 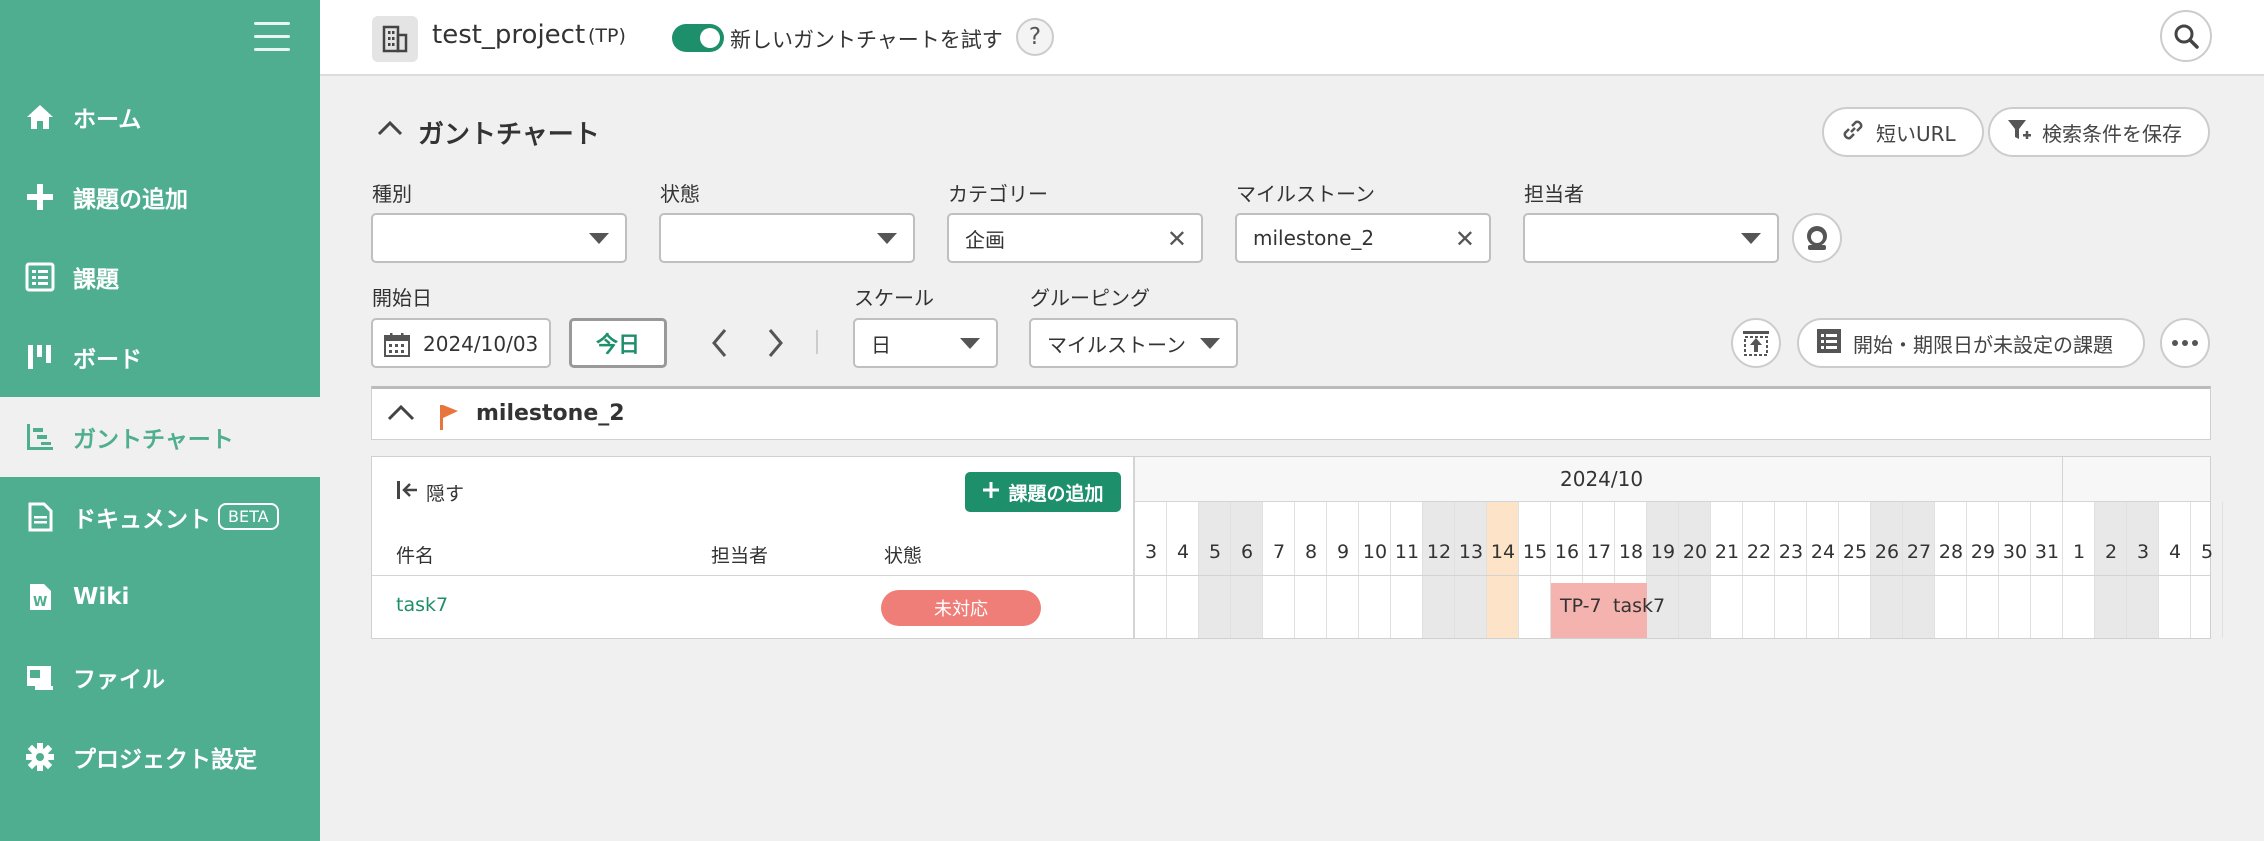 What do you see at coordinates (881, 344) in the screenshot?
I see `scale-value: 日` at bounding box center [881, 344].